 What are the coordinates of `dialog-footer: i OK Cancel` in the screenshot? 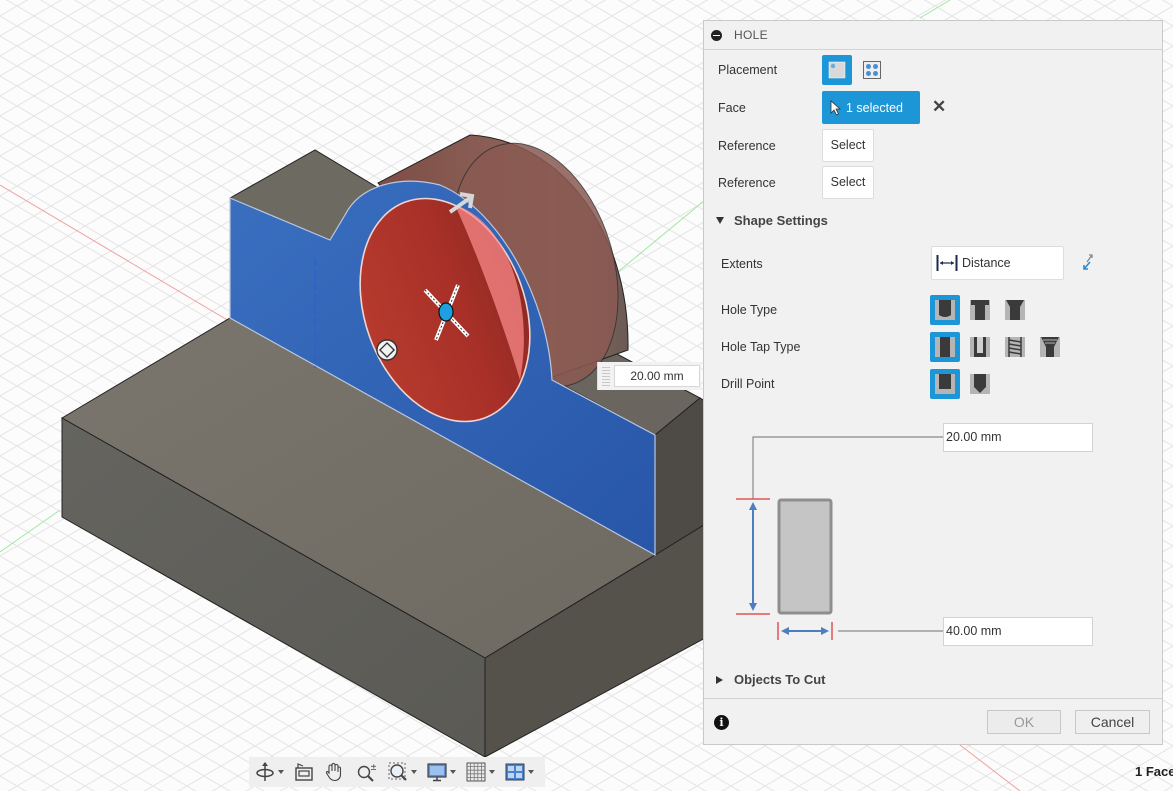 It's located at (933, 721).